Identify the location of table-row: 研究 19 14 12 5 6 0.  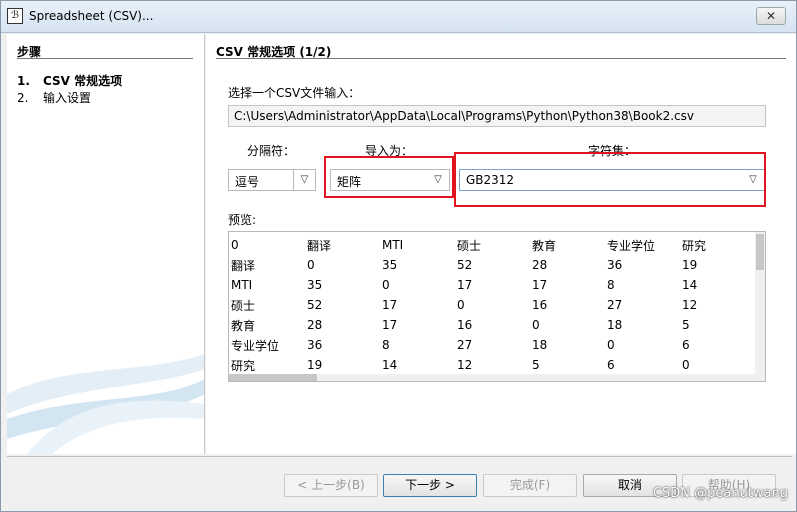
(494, 365).